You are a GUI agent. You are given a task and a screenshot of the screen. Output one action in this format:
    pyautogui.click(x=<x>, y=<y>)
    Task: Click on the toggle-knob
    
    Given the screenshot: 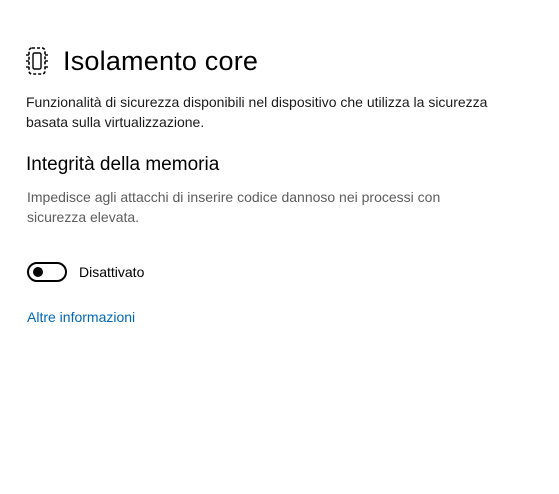 What is the action you would take?
    pyautogui.click(x=38, y=272)
    